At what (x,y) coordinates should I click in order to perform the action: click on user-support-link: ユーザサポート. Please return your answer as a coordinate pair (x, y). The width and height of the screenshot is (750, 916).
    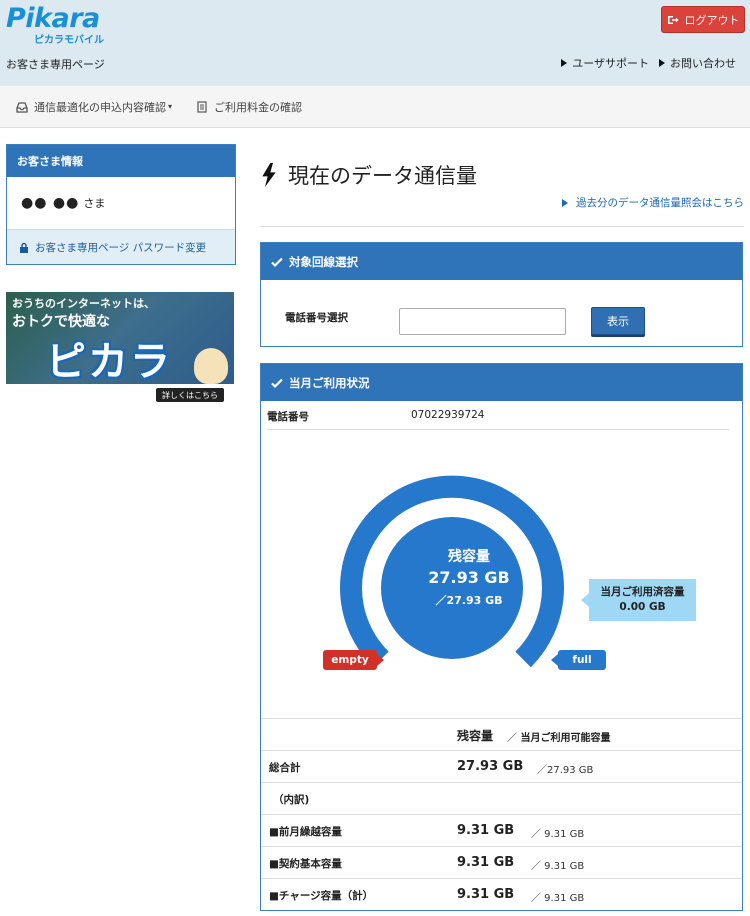
    Looking at the image, I should click on (605, 63).